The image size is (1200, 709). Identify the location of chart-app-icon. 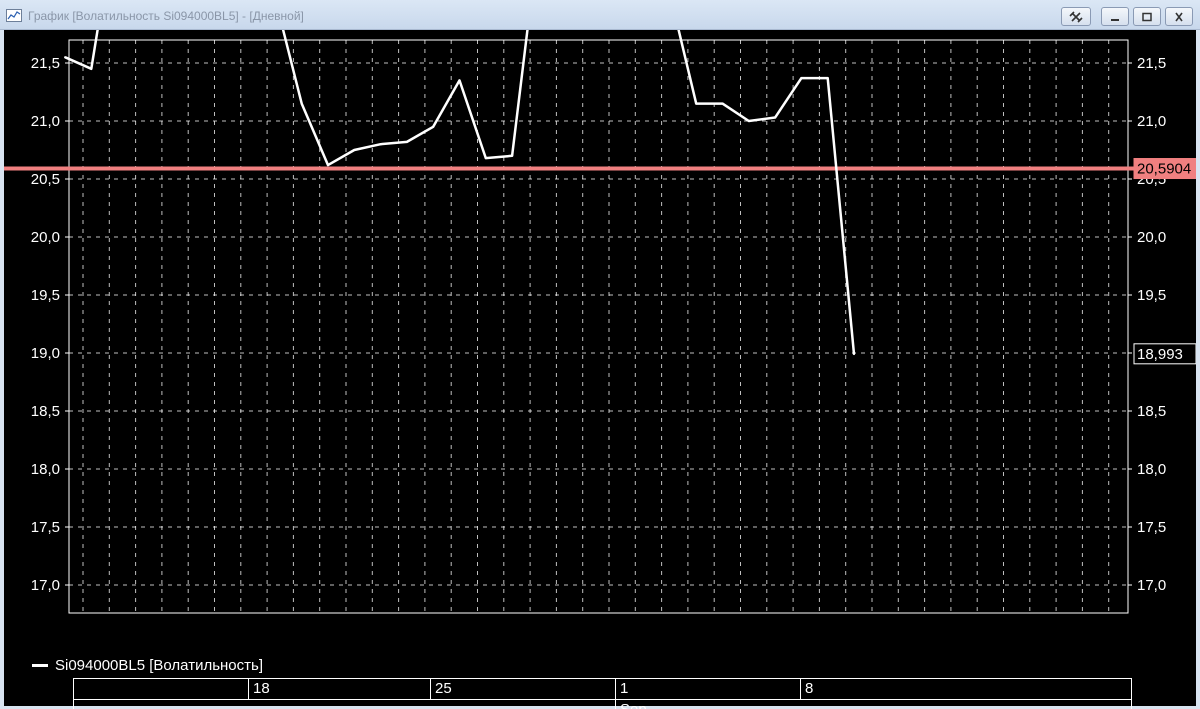
(14, 15).